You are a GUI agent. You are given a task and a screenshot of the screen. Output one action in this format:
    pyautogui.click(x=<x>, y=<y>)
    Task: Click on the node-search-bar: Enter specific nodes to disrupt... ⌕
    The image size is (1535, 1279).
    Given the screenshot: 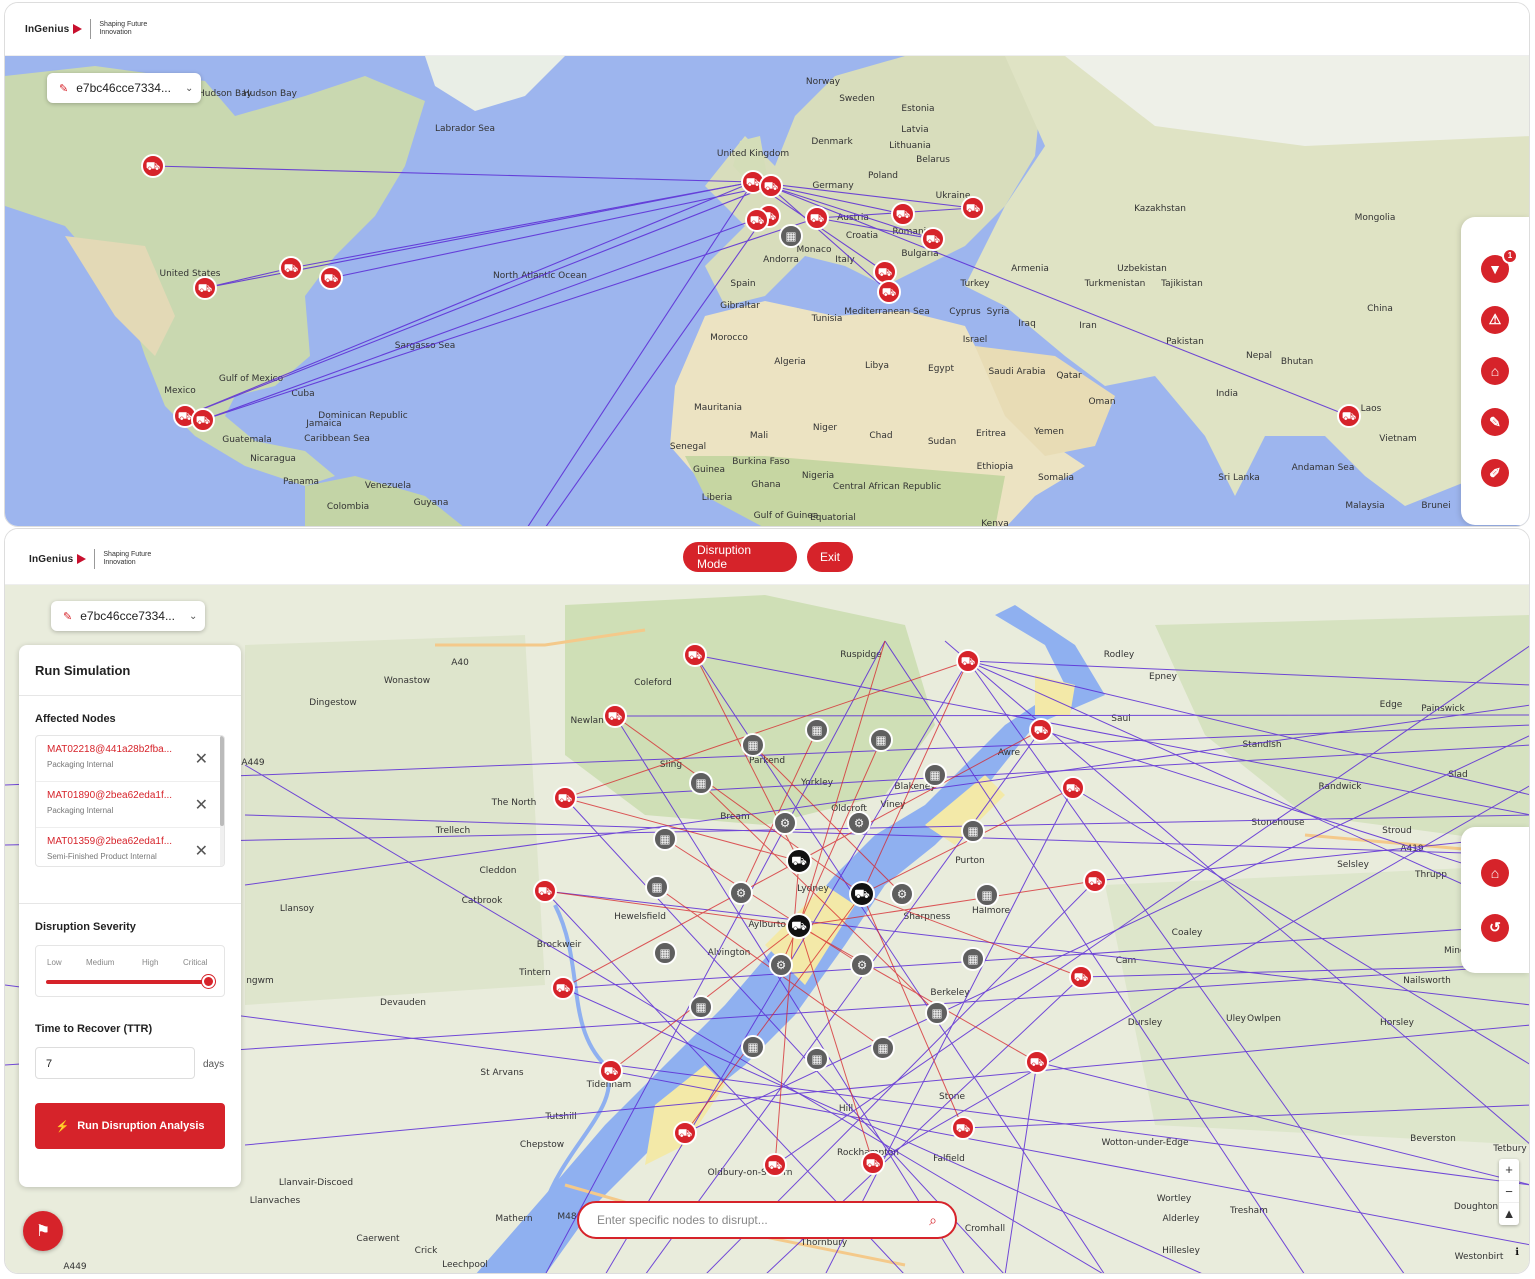 What is the action you would take?
    pyautogui.click(x=767, y=1220)
    